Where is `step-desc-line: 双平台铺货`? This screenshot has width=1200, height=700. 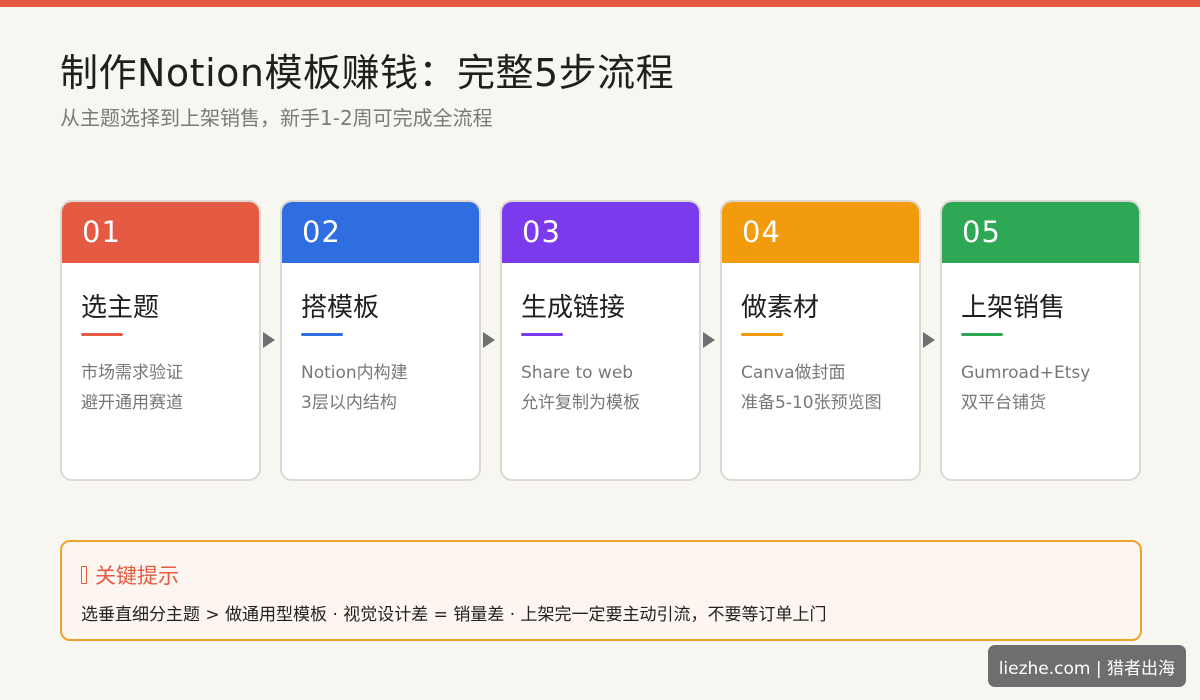
step-desc-line: 双平台铺货 is located at coordinates (1003, 403).